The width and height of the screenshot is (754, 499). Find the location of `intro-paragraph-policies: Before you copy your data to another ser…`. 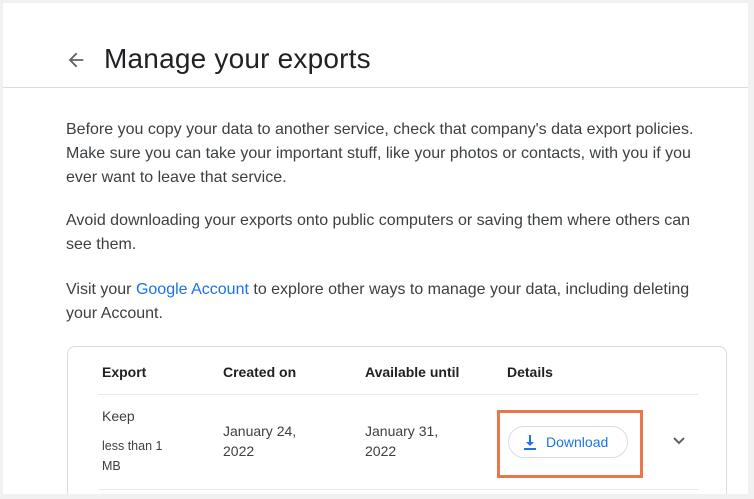

intro-paragraph-policies: Before you copy your data to another ser… is located at coordinates (380, 153).